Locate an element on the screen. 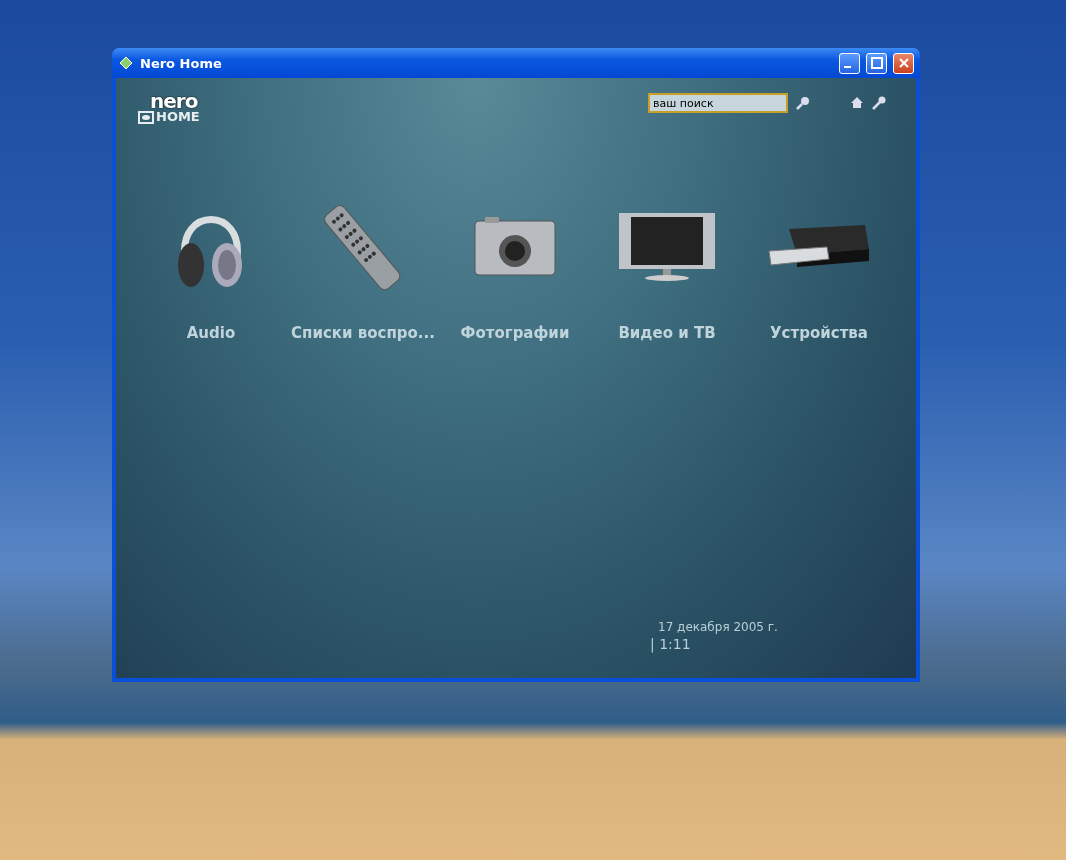 The image size is (1066, 860). menu-item: Audio is located at coordinates (211, 267).